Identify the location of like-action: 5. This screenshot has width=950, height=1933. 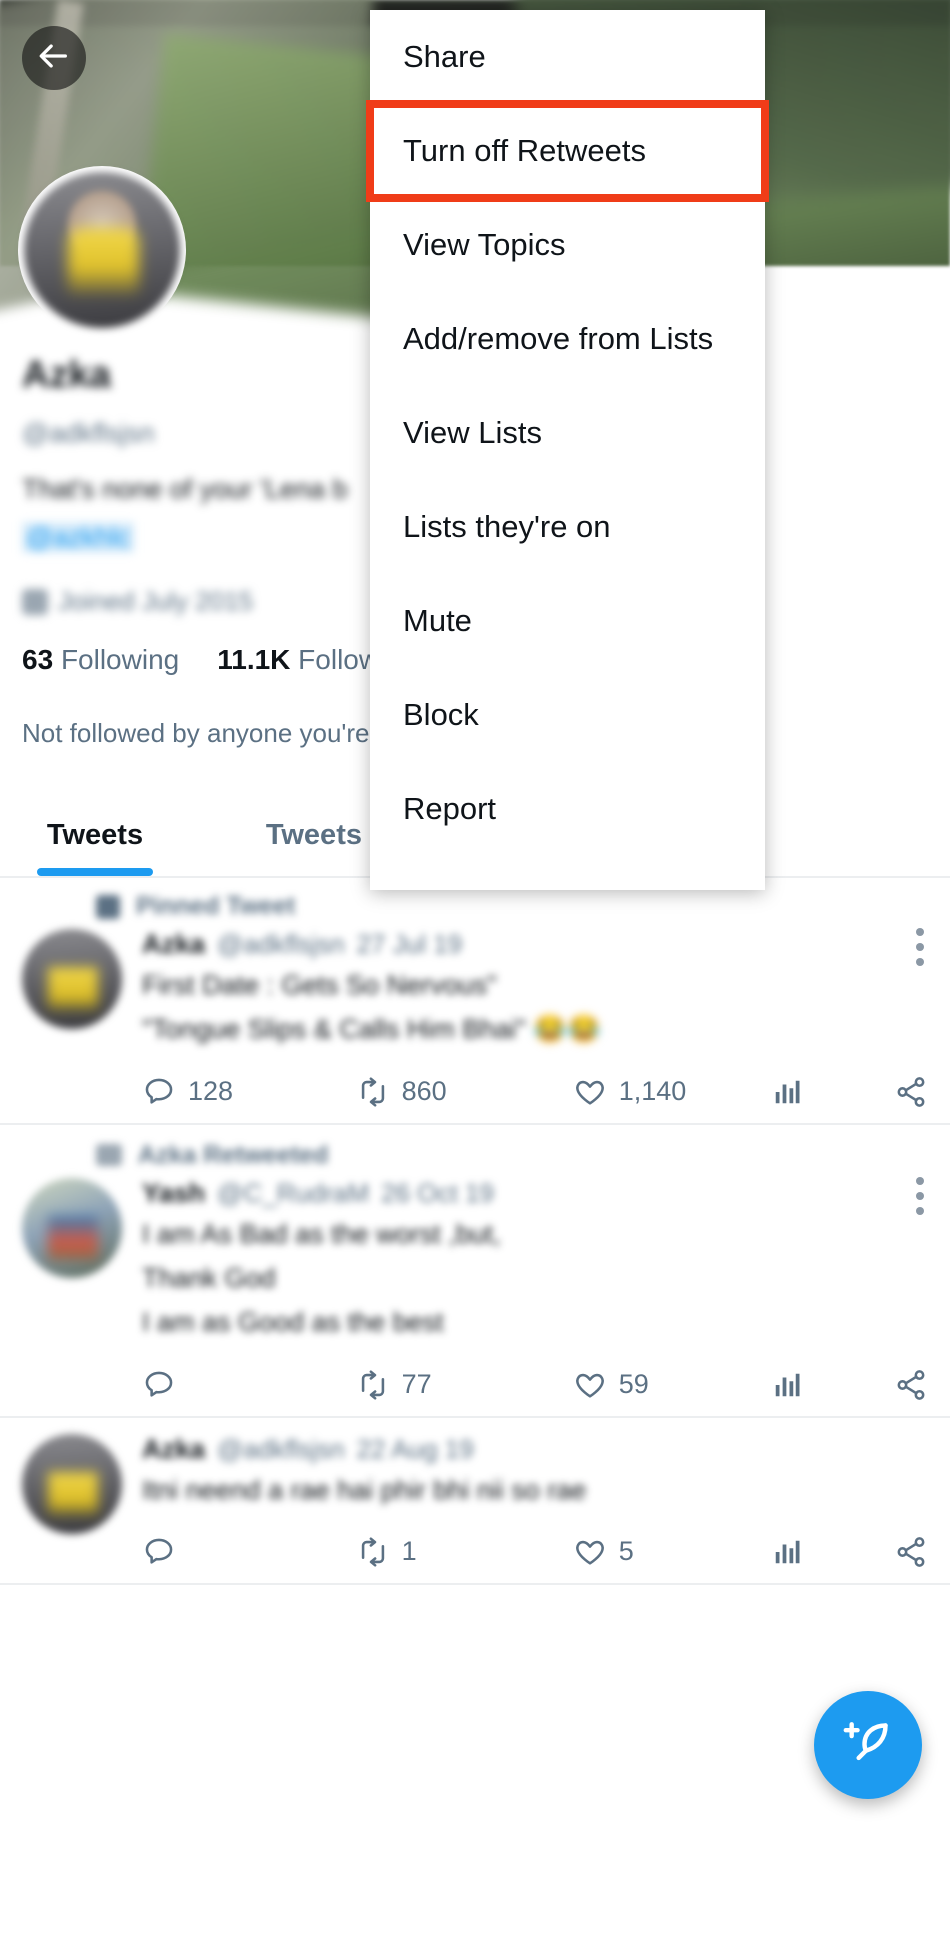
(673, 1552).